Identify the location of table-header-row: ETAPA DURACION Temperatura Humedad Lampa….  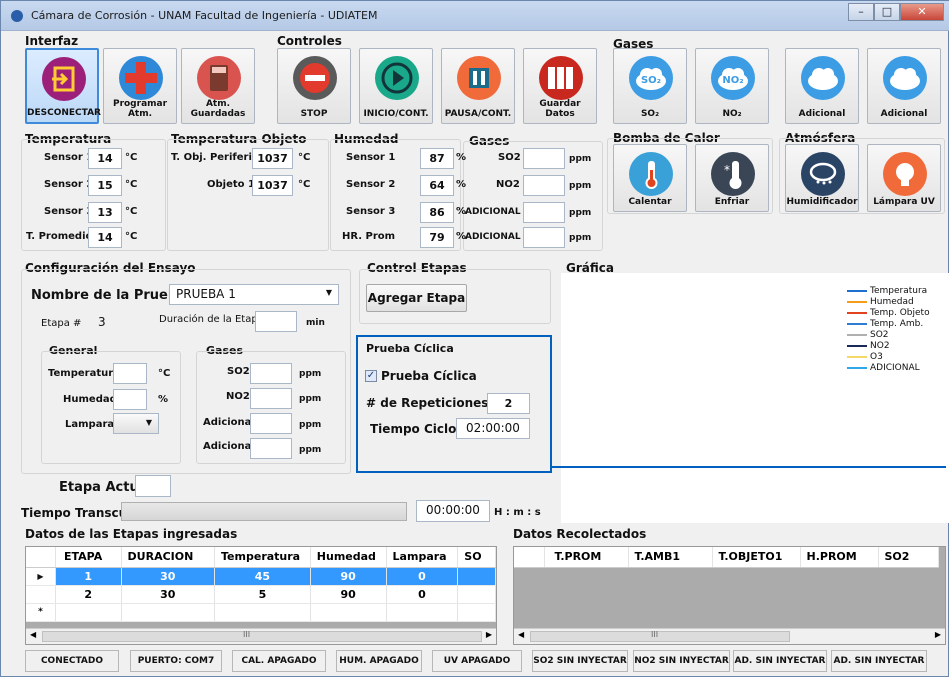
(261, 557).